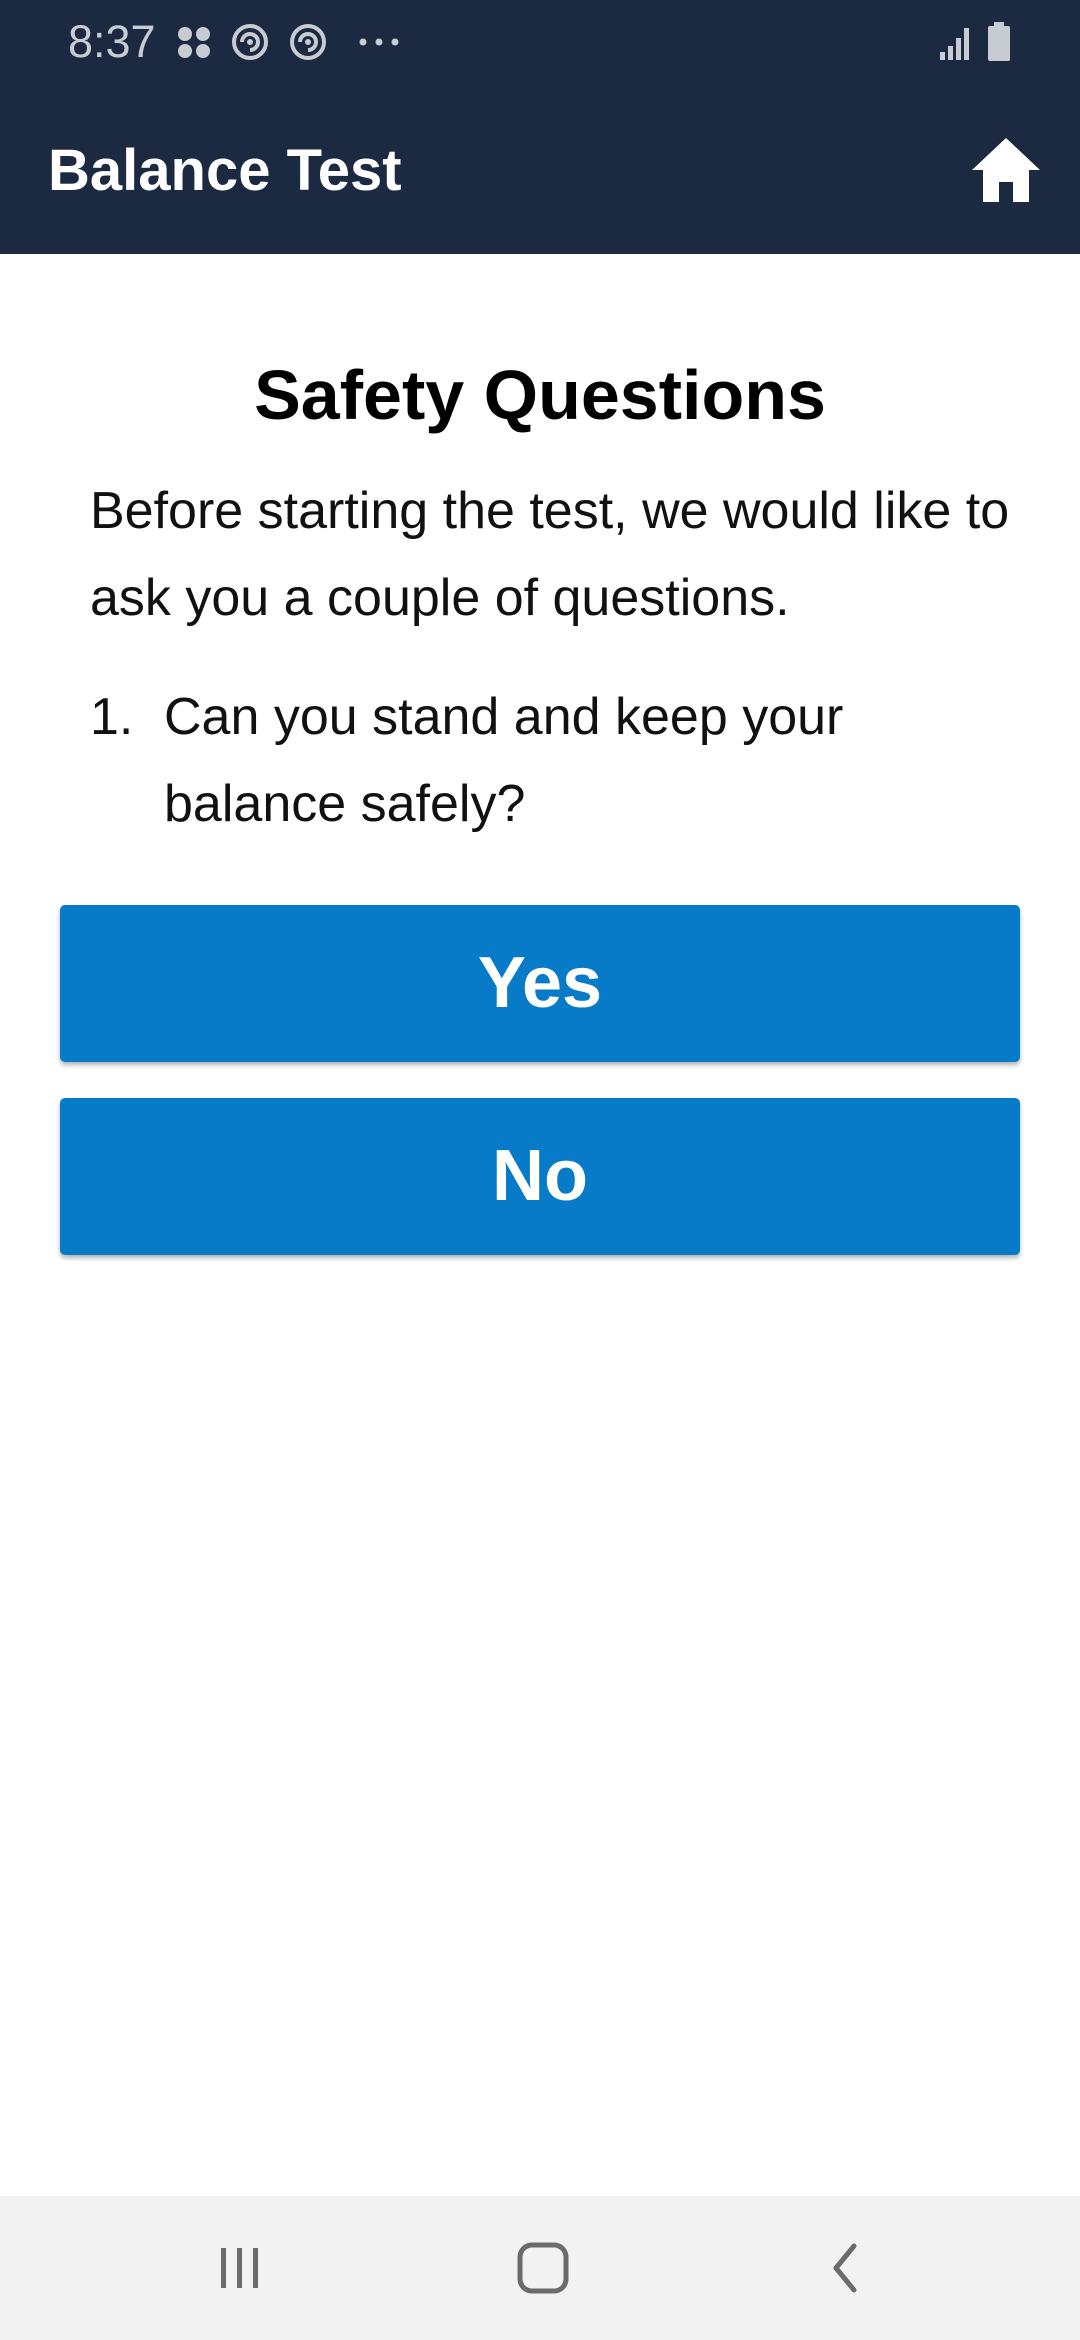  I want to click on back-chevron-icon, so click(845, 2268).